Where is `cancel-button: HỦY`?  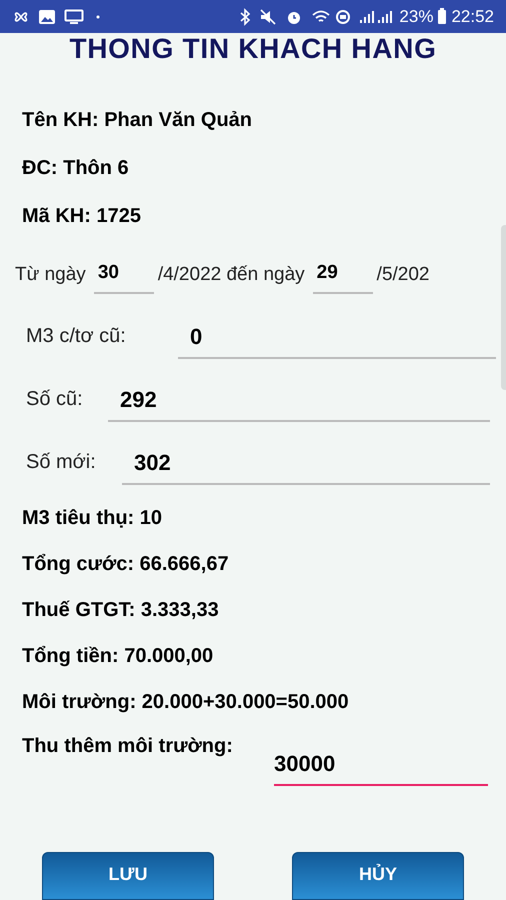
cancel-button: HỦY is located at coordinates (378, 876).